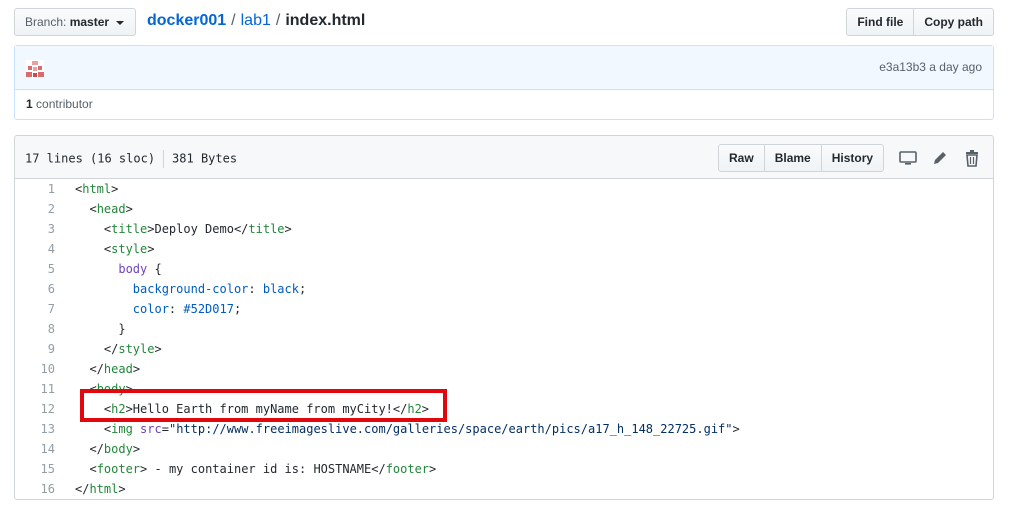 The image size is (1013, 516). I want to click on code-line: 1 <html>, so click(504, 189).